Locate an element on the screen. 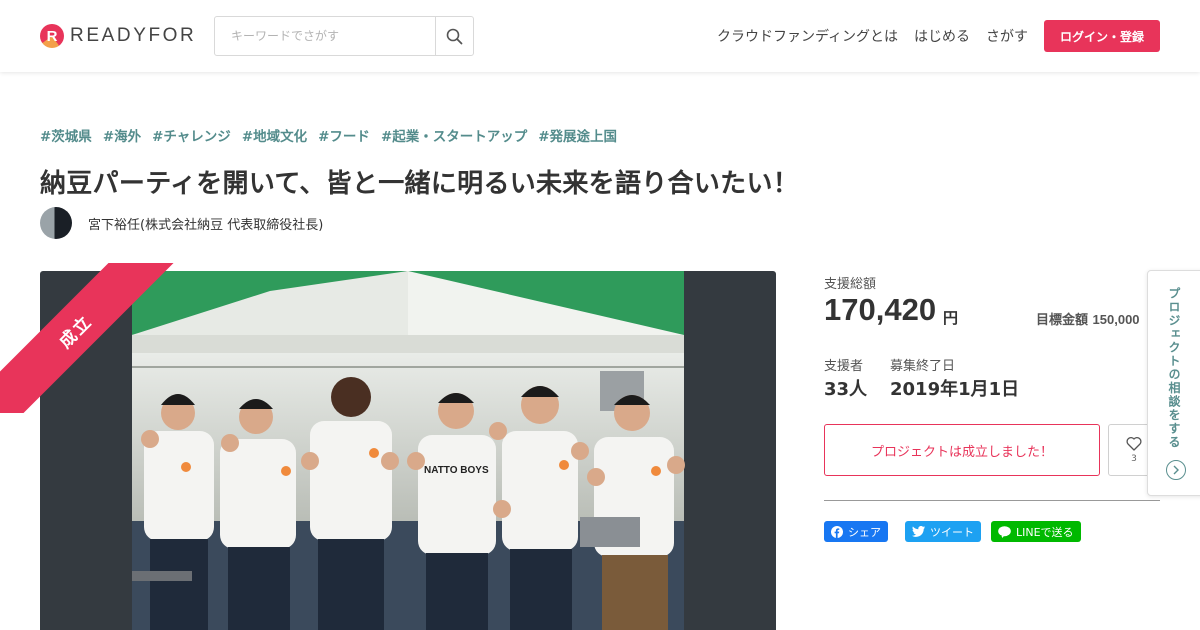 The image size is (1200, 630). tag-link: #発展途上国 is located at coordinates (577, 135).